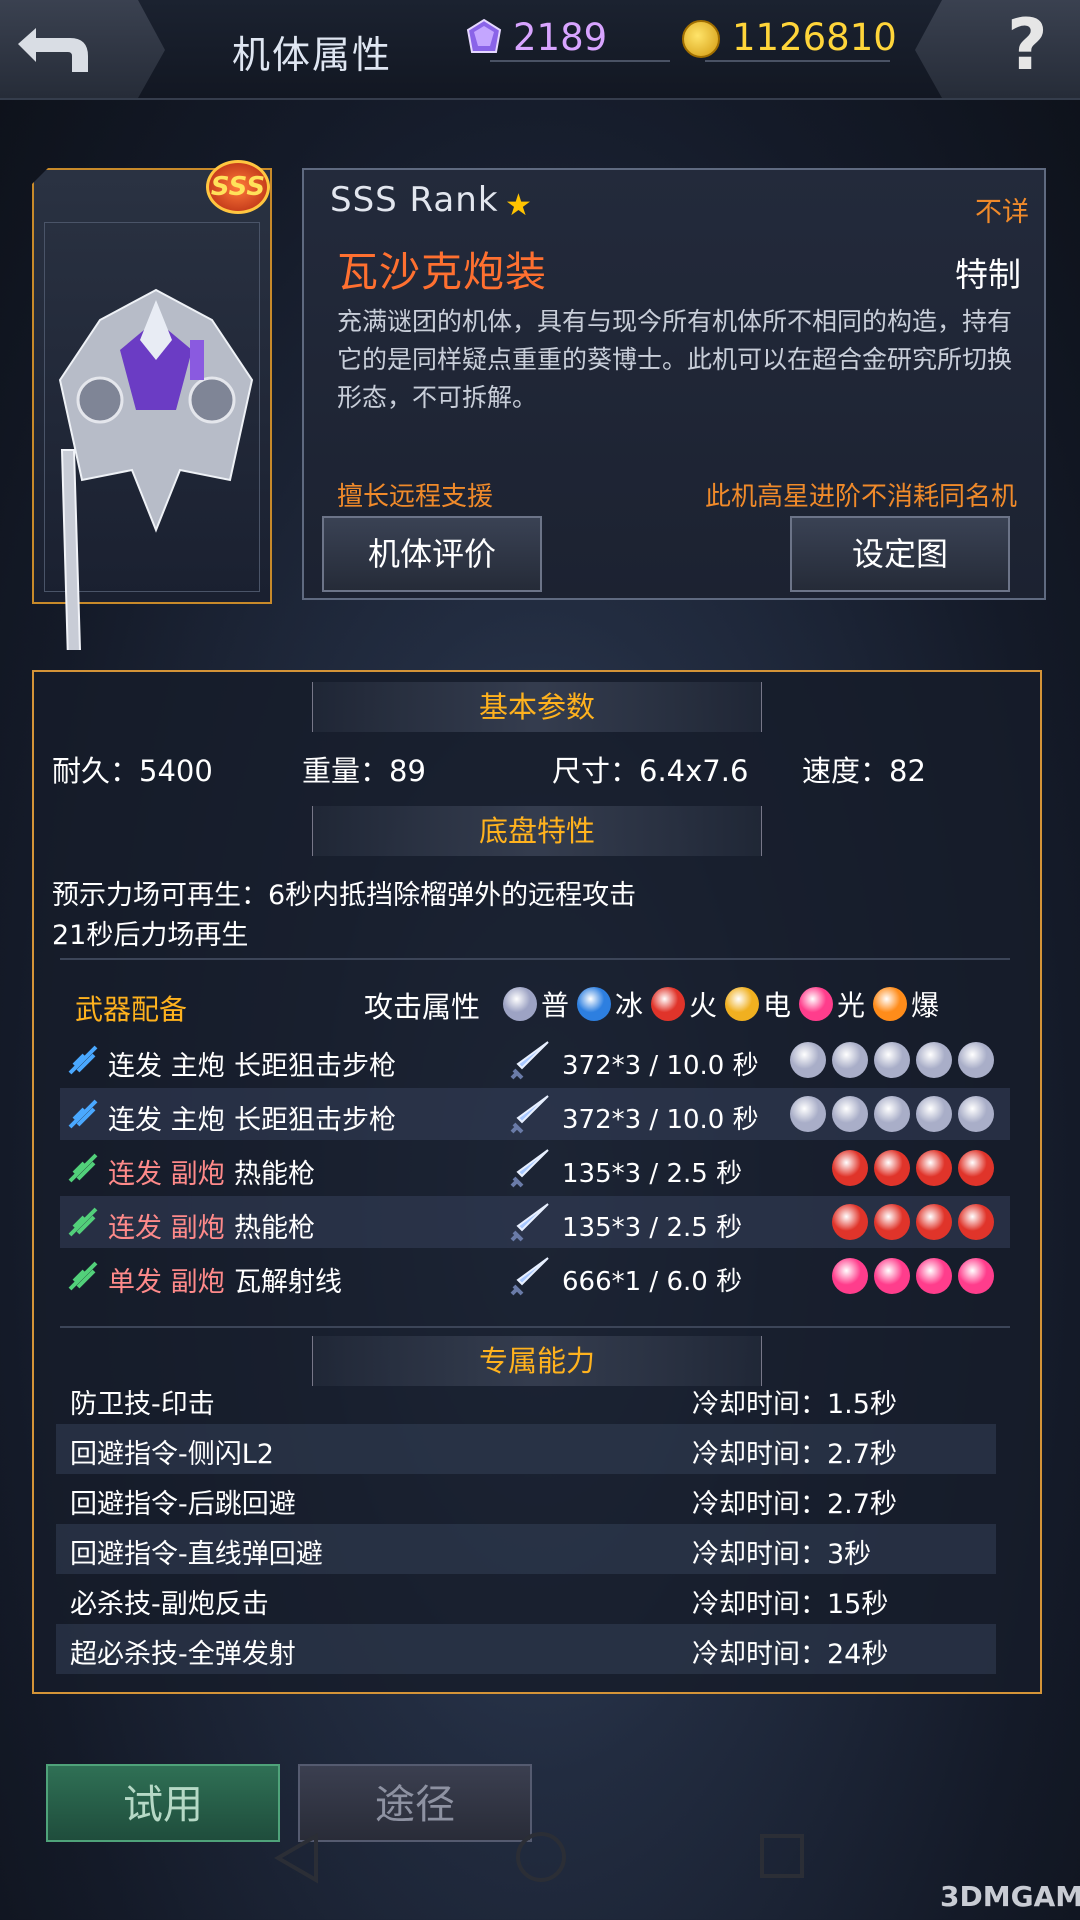 The width and height of the screenshot is (1080, 1920). What do you see at coordinates (288, 1282) in the screenshot?
I see `weapon-name: 瓦解射线` at bounding box center [288, 1282].